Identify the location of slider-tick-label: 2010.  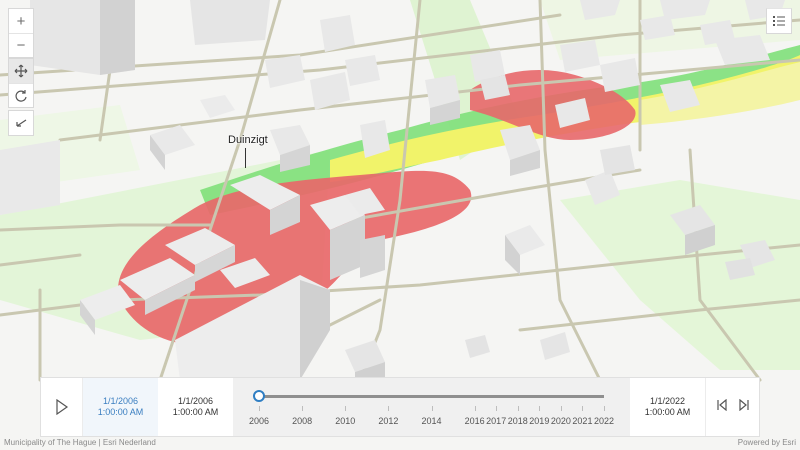
(345, 421).